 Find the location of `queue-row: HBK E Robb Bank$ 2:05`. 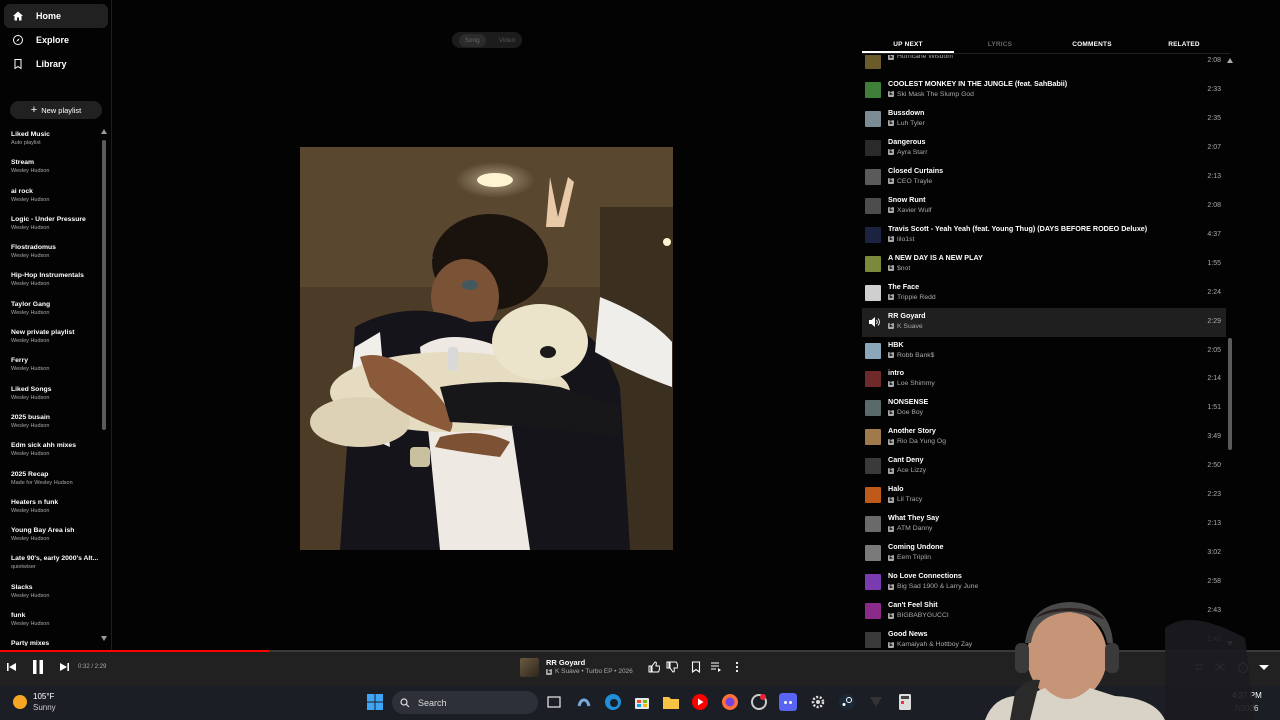

queue-row: HBK E Robb Bank$ 2:05 is located at coordinates (1044, 351).